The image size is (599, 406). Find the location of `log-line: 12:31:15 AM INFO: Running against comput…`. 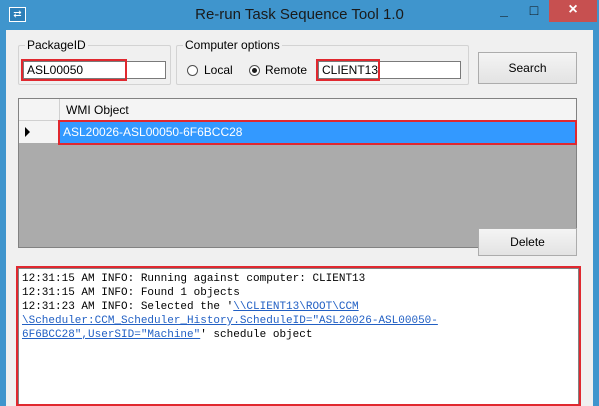

log-line: 12:31:15 AM INFO: Running against comput… is located at coordinates (194, 279).